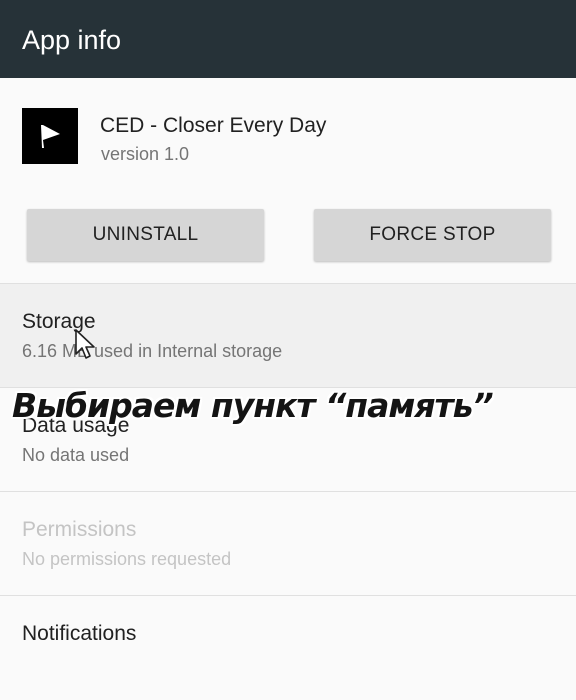  What do you see at coordinates (79, 529) in the screenshot?
I see `permissions-title: Permissions` at bounding box center [79, 529].